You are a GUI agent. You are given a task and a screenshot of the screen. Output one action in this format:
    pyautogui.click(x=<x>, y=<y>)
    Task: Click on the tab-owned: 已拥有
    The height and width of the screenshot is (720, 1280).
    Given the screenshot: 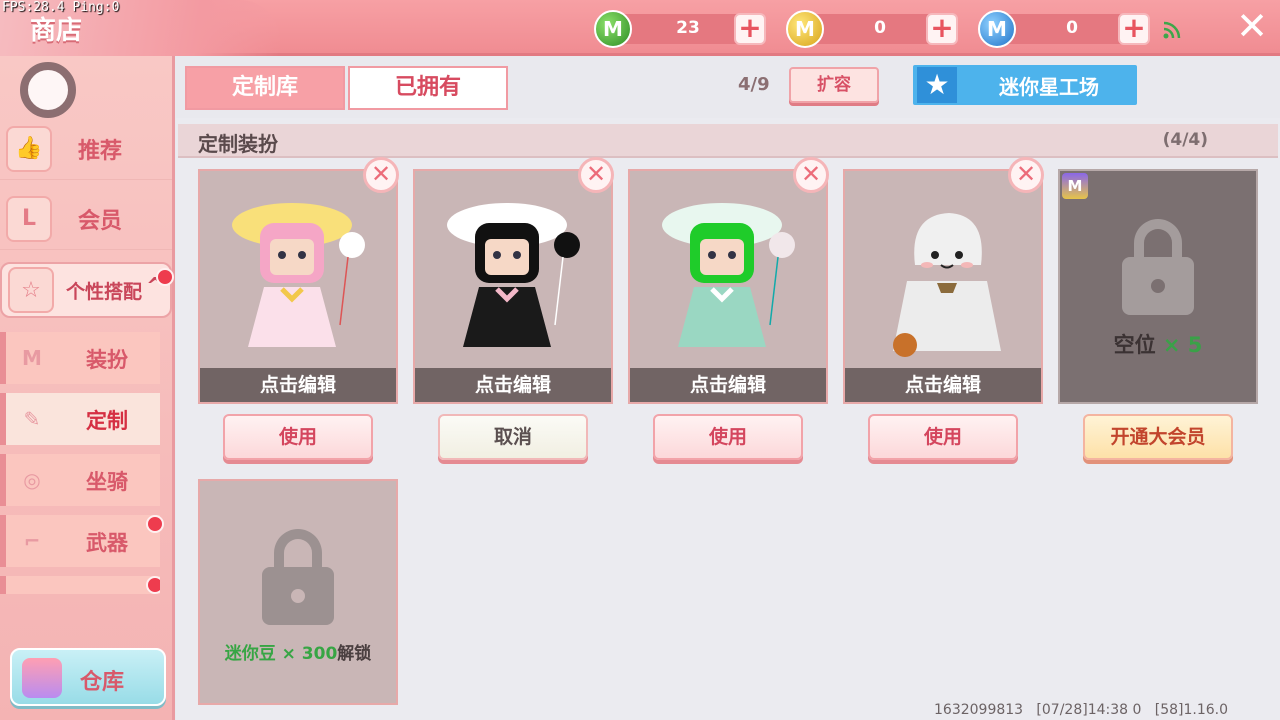 What is the action you would take?
    pyautogui.click(x=428, y=88)
    